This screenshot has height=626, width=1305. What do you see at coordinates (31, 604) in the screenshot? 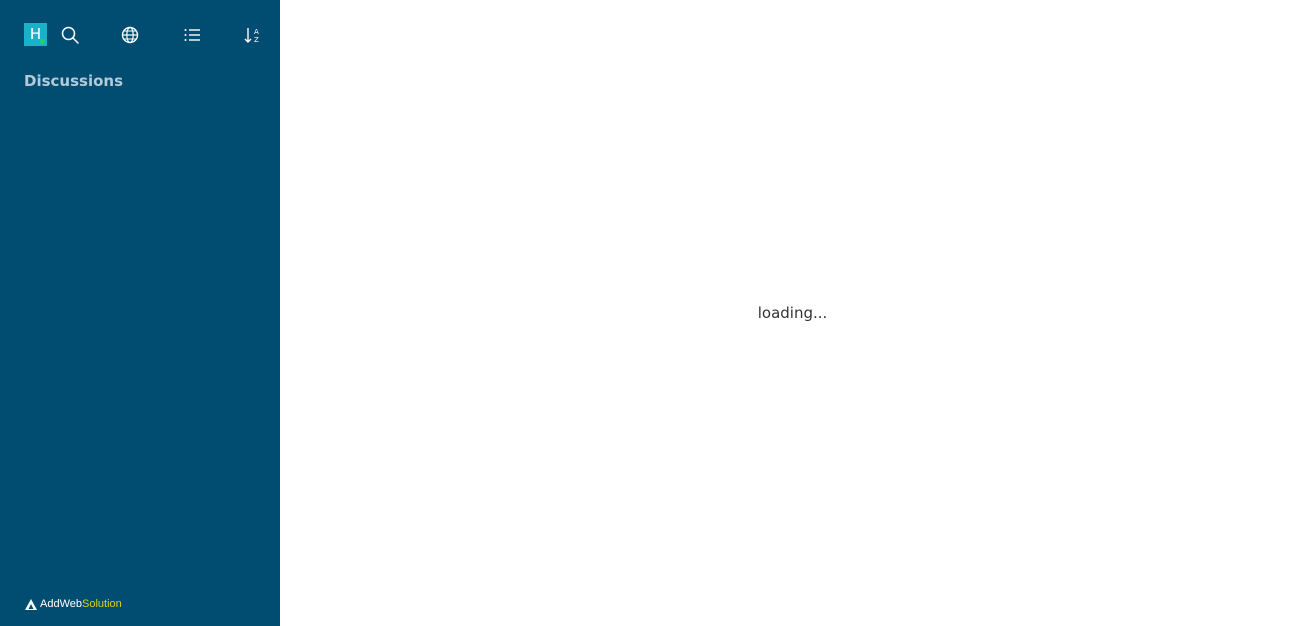
I see `brand-mark-icon` at bounding box center [31, 604].